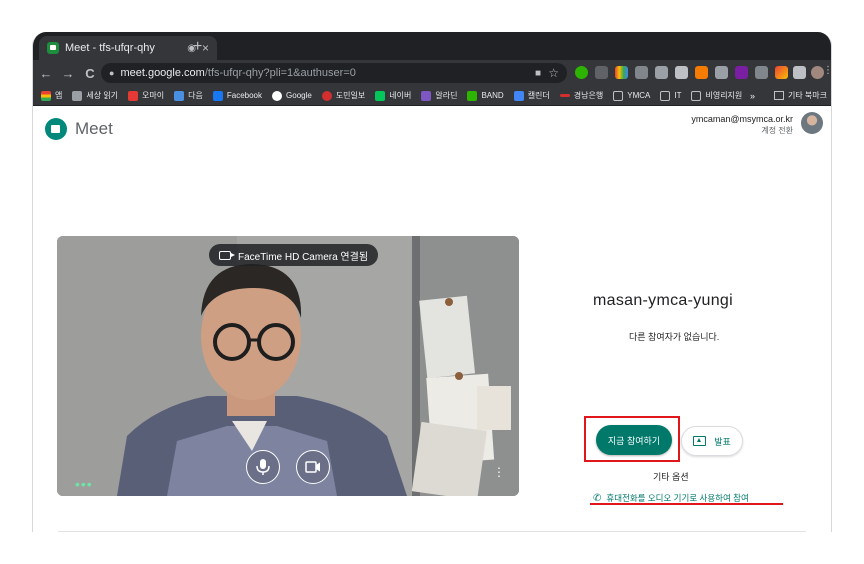 This screenshot has width=864, height=564. What do you see at coordinates (799, 72) in the screenshot?
I see `puzzle-extensions-icon` at bounding box center [799, 72].